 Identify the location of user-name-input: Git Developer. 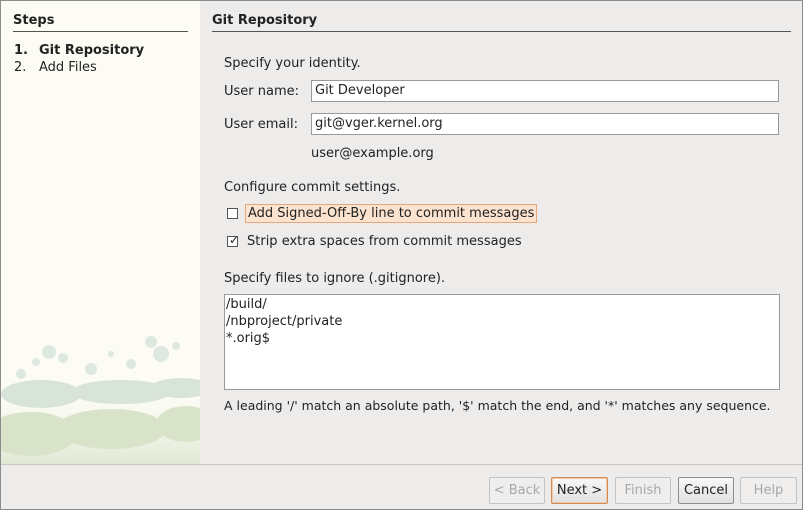
(545, 91).